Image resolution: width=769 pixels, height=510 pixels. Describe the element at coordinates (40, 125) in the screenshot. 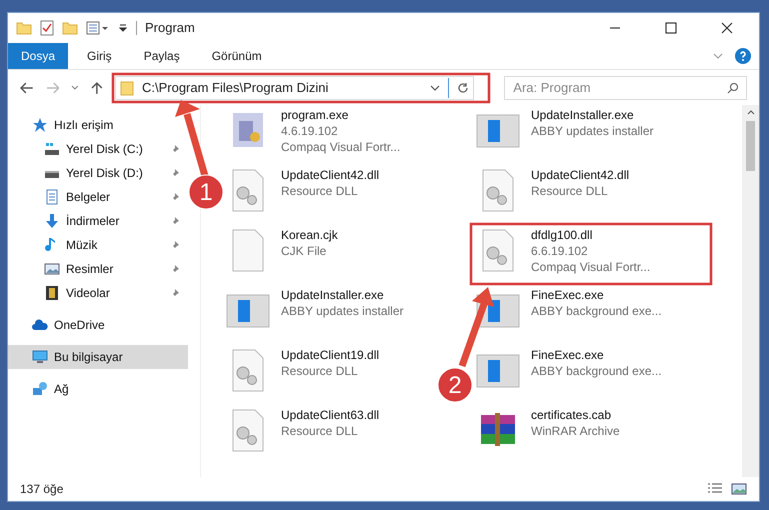

I see `star-icon` at that location.